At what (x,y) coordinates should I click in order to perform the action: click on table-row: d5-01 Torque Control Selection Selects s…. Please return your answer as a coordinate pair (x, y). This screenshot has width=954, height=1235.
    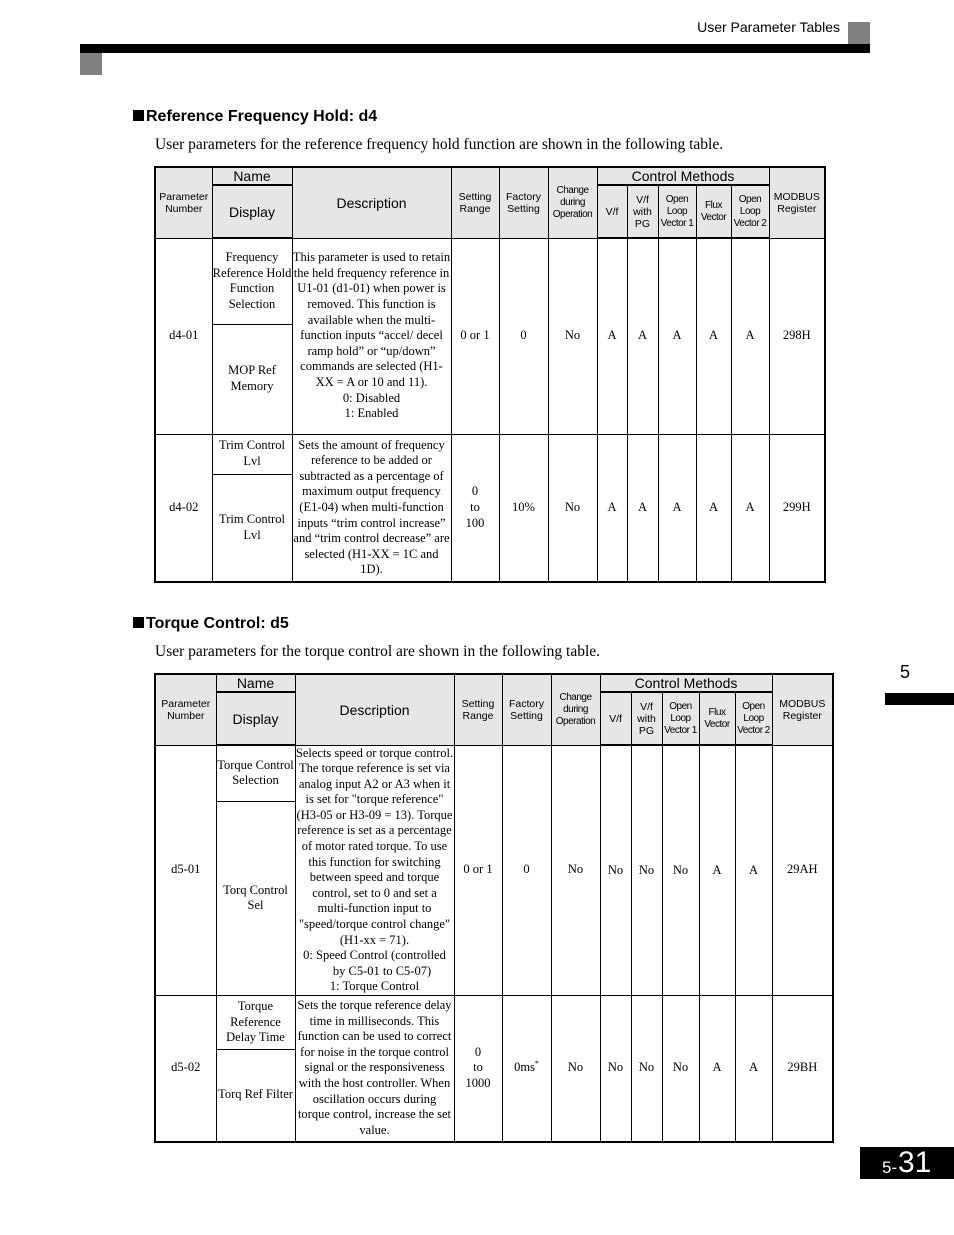
    Looking at the image, I should click on (494, 870).